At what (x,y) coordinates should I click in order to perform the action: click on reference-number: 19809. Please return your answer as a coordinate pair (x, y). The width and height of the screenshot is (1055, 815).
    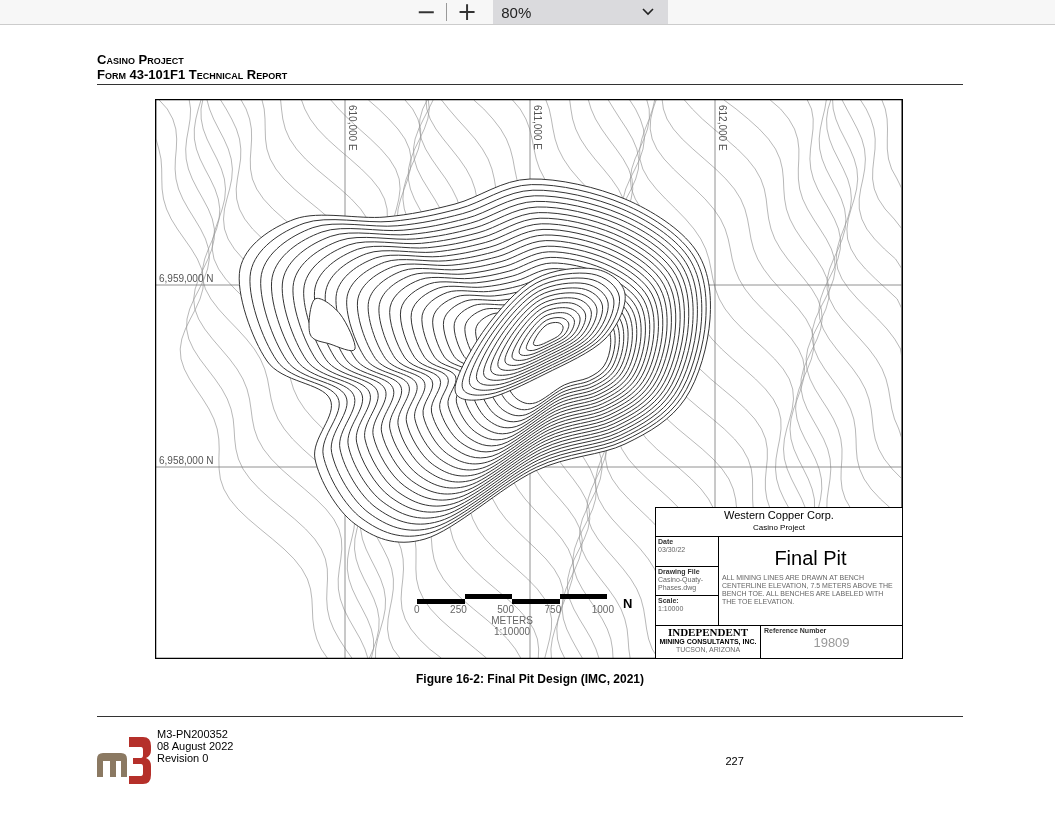
    Looking at the image, I should click on (831, 642).